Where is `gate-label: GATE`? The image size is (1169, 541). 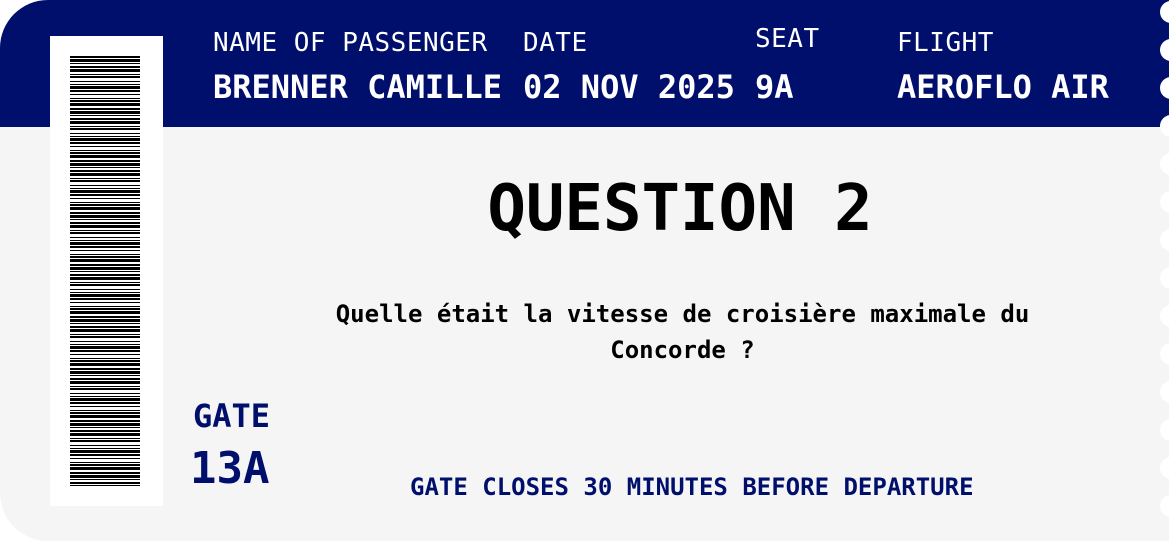 gate-label: GATE is located at coordinates (232, 416).